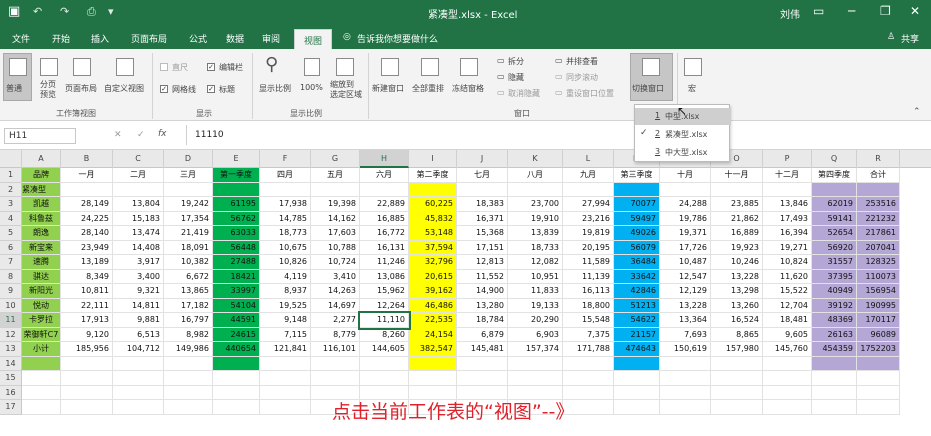  Describe the element at coordinates (582, 61) in the screenshot. I see `view-side-by-side-button: 并排查看` at that location.